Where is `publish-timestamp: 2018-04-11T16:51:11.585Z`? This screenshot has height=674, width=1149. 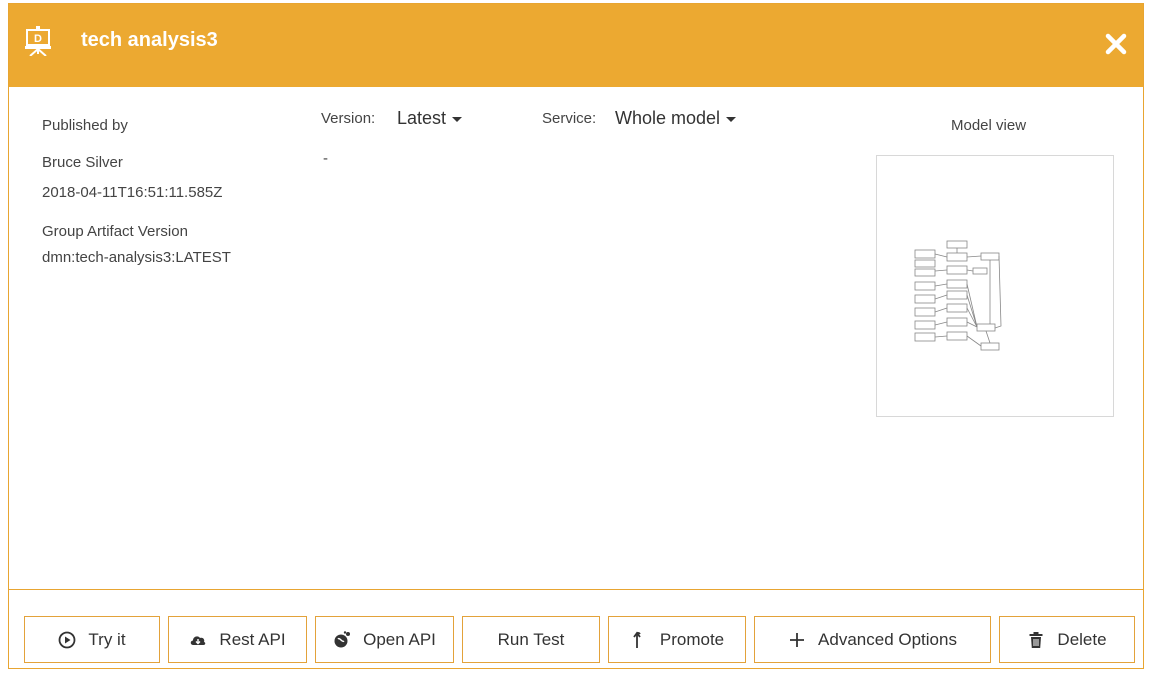
publish-timestamp: 2018-04-11T16:51:11.585Z is located at coordinates (132, 192).